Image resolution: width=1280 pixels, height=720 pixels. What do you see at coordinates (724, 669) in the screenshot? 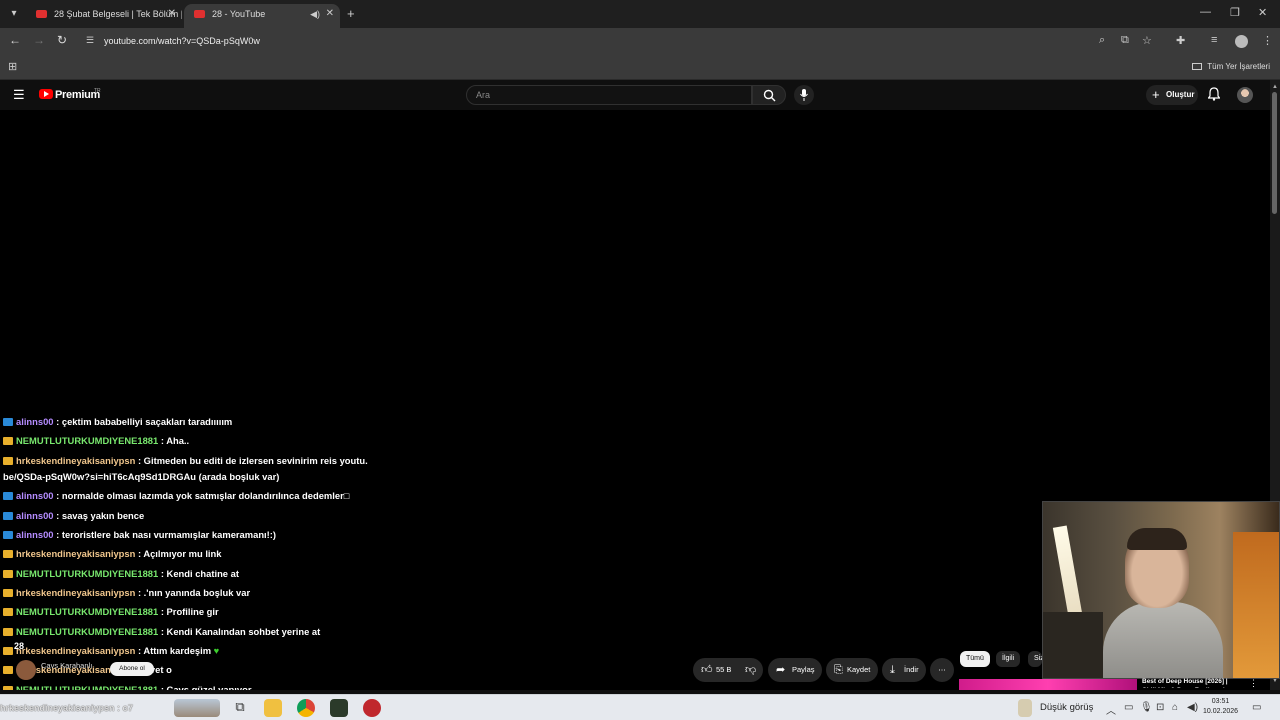
I see `like-count: 55 B` at bounding box center [724, 669].